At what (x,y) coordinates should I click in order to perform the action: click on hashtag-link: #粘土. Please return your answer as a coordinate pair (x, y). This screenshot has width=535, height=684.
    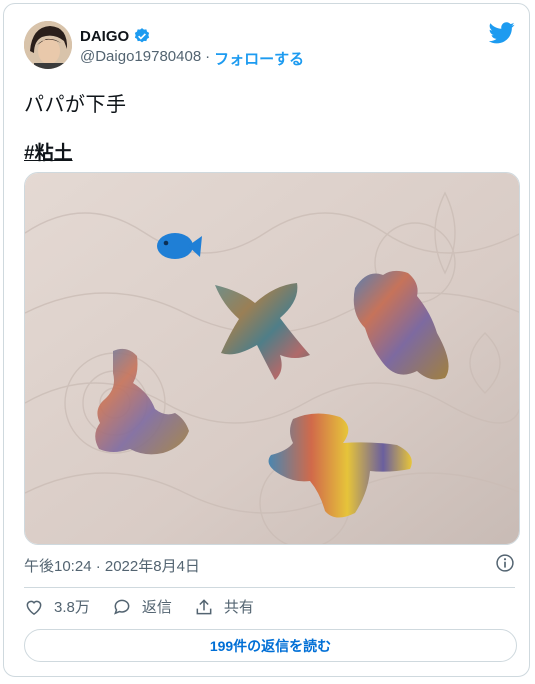
    Looking at the image, I should click on (48, 151).